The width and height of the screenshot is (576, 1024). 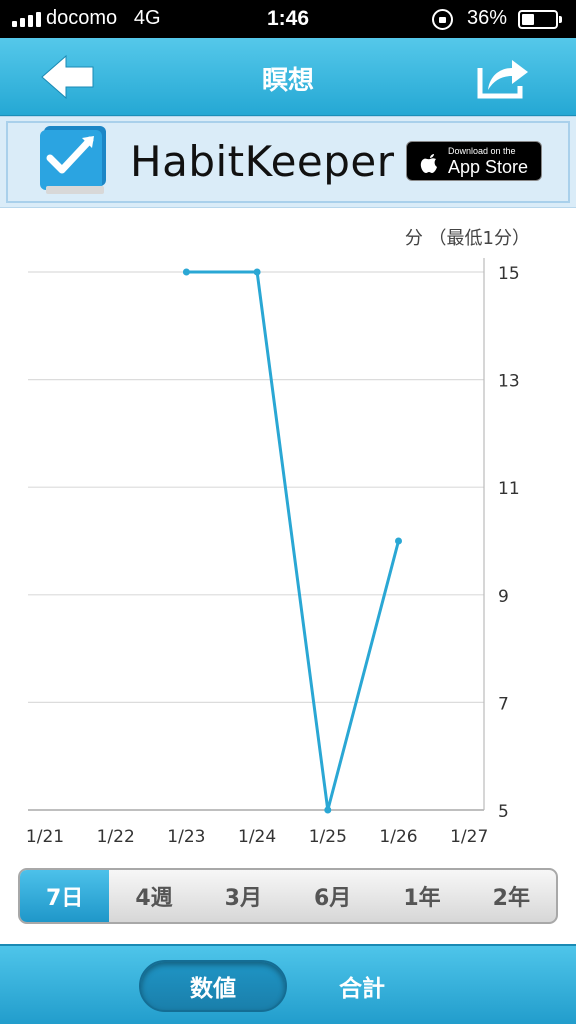 I want to click on app-name: HabitKeeper, so click(x=262, y=161).